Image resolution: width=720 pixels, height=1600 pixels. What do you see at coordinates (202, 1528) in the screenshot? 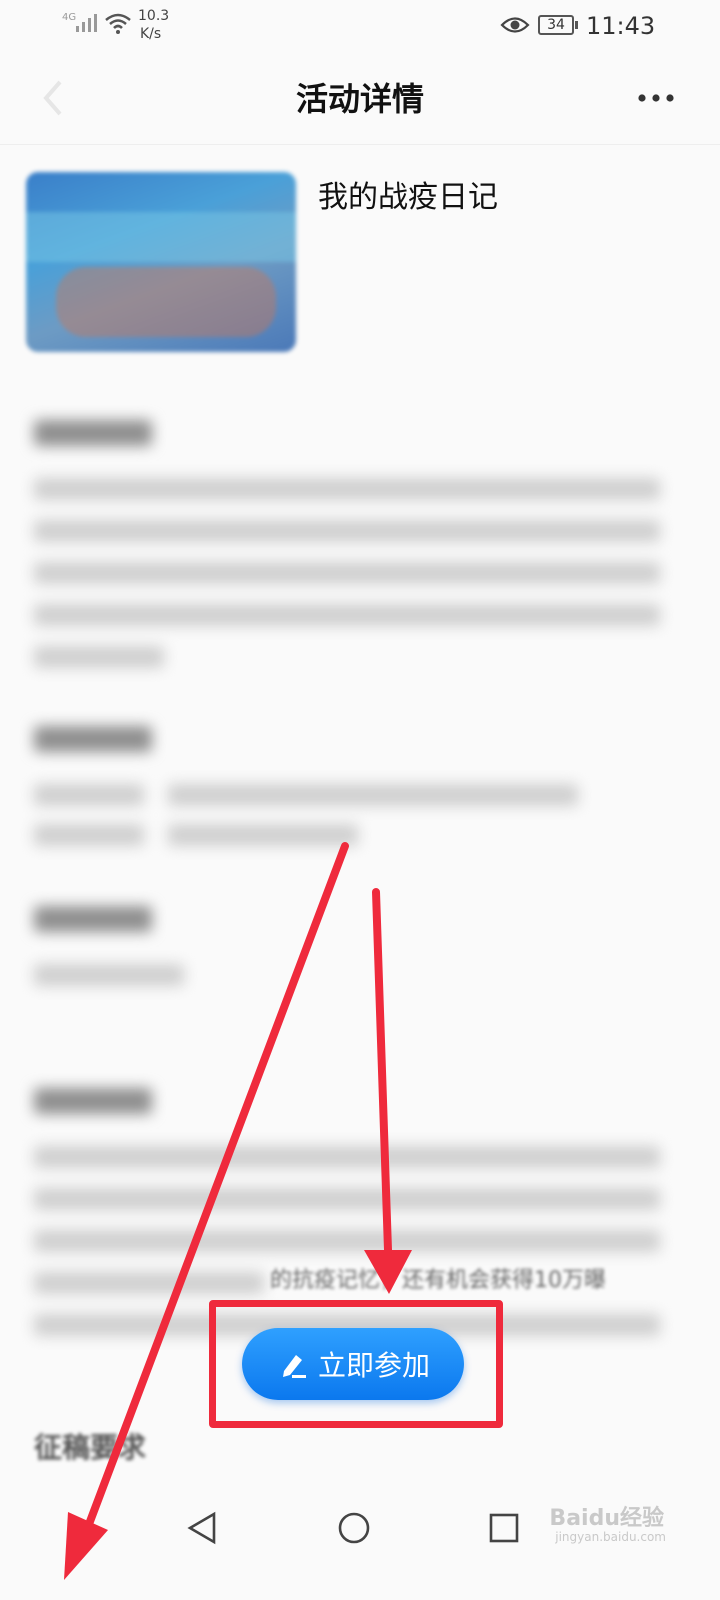
I see `nav-back-icon` at bounding box center [202, 1528].